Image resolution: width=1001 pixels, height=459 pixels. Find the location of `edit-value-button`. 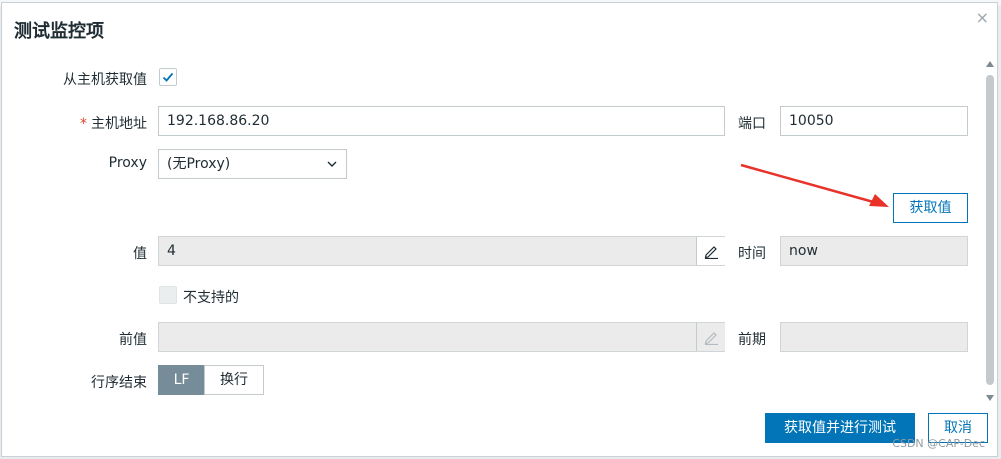

edit-value-button is located at coordinates (710, 251).